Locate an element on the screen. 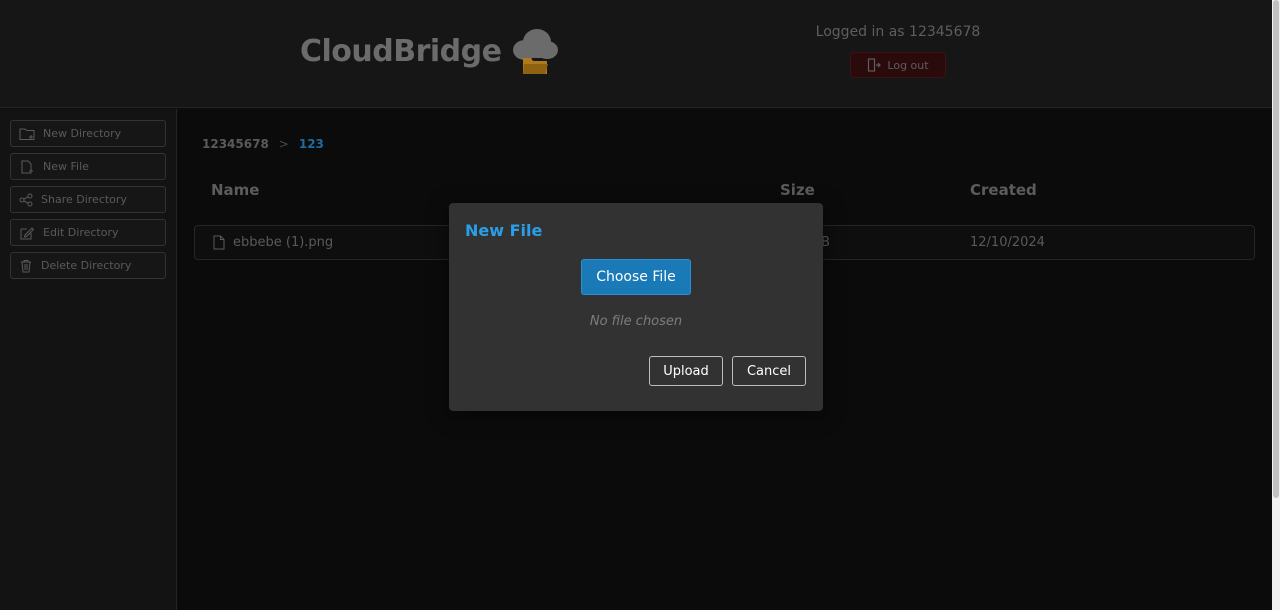 Image resolution: width=1280 pixels, height=610 pixels. file-name-cell: ebbebe (1).png is located at coordinates (273, 242).